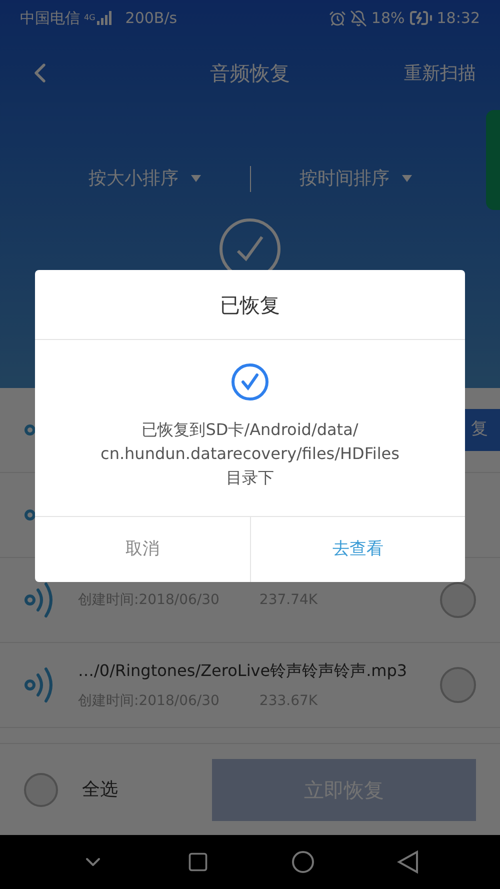 This screenshot has height=889, width=500. I want to click on back-nav-icon, so click(408, 862).